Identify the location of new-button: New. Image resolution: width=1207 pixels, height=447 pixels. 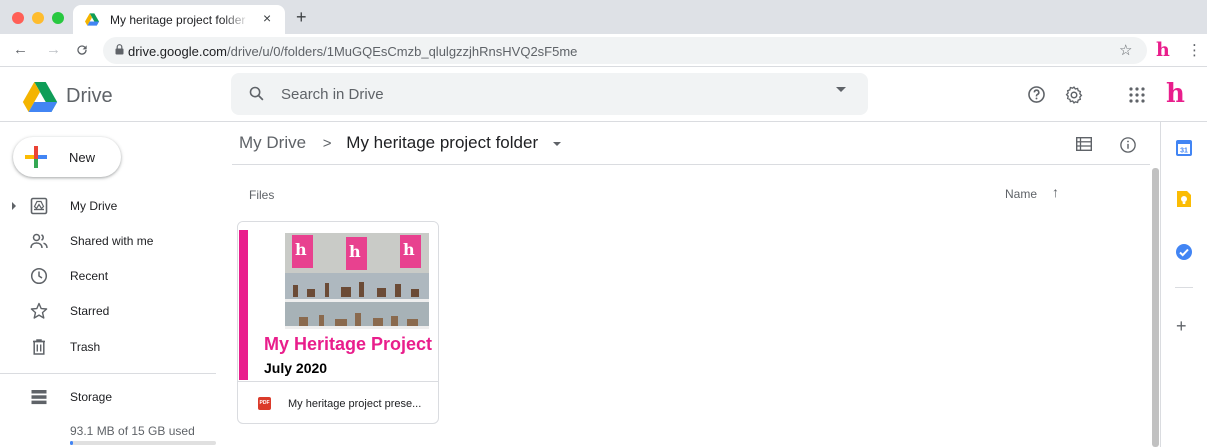
(67, 157).